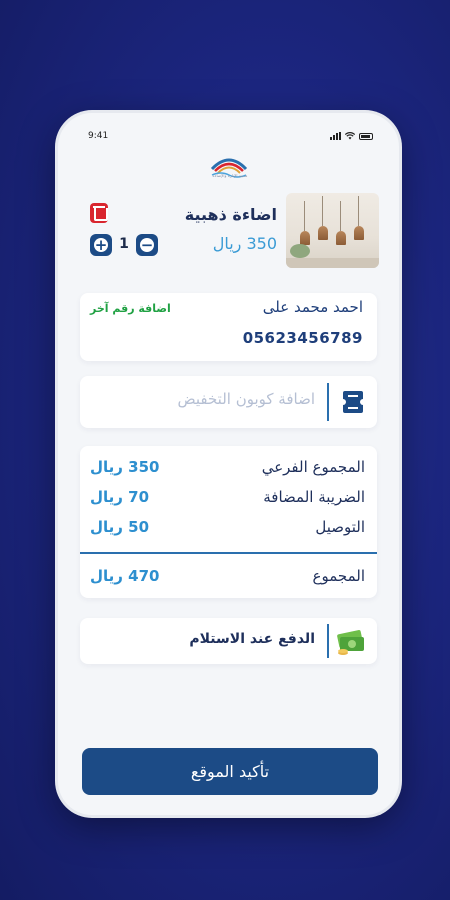 The image size is (450, 900). Describe the element at coordinates (130, 308) in the screenshot. I see `add-phone-link: اضافة رقم آخر` at that location.